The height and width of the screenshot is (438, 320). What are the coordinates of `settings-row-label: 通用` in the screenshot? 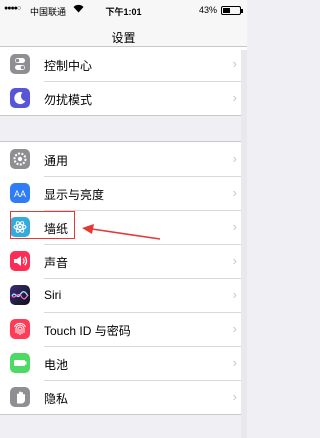 It's located at (56, 161).